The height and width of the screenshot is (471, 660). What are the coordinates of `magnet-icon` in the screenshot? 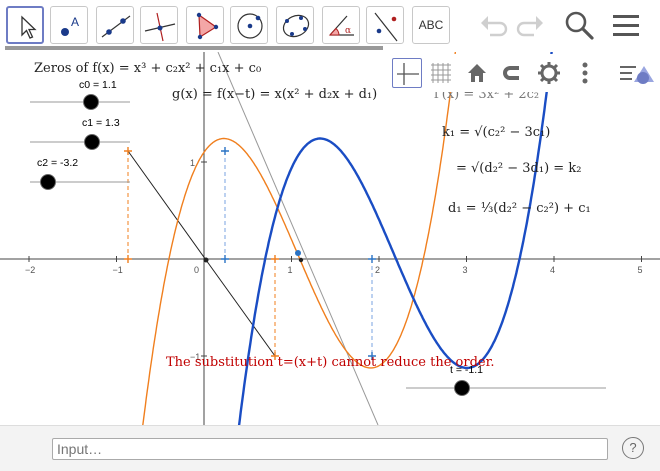 It's located at (511, 73).